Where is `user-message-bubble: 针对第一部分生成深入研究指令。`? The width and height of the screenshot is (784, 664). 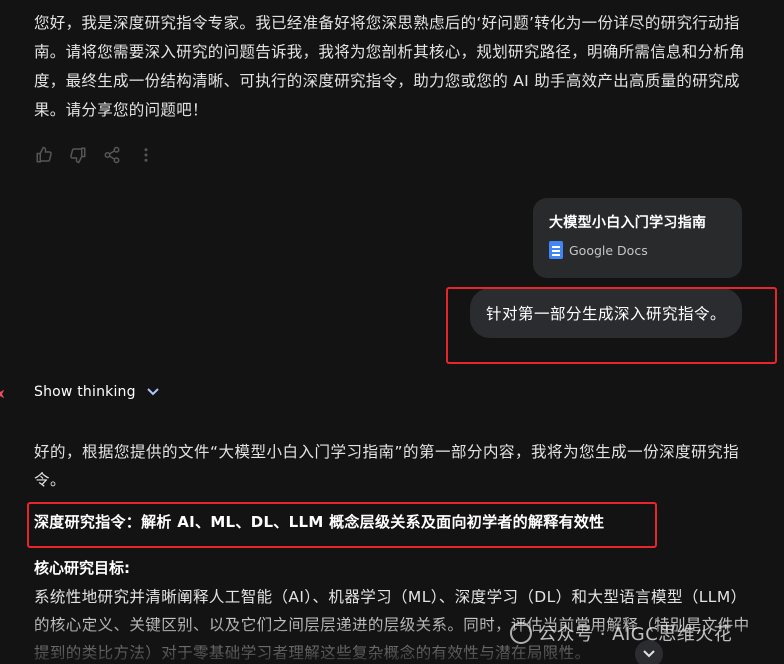 user-message-bubble: 针对第一部分生成深入研究指令。 is located at coordinates (606, 313).